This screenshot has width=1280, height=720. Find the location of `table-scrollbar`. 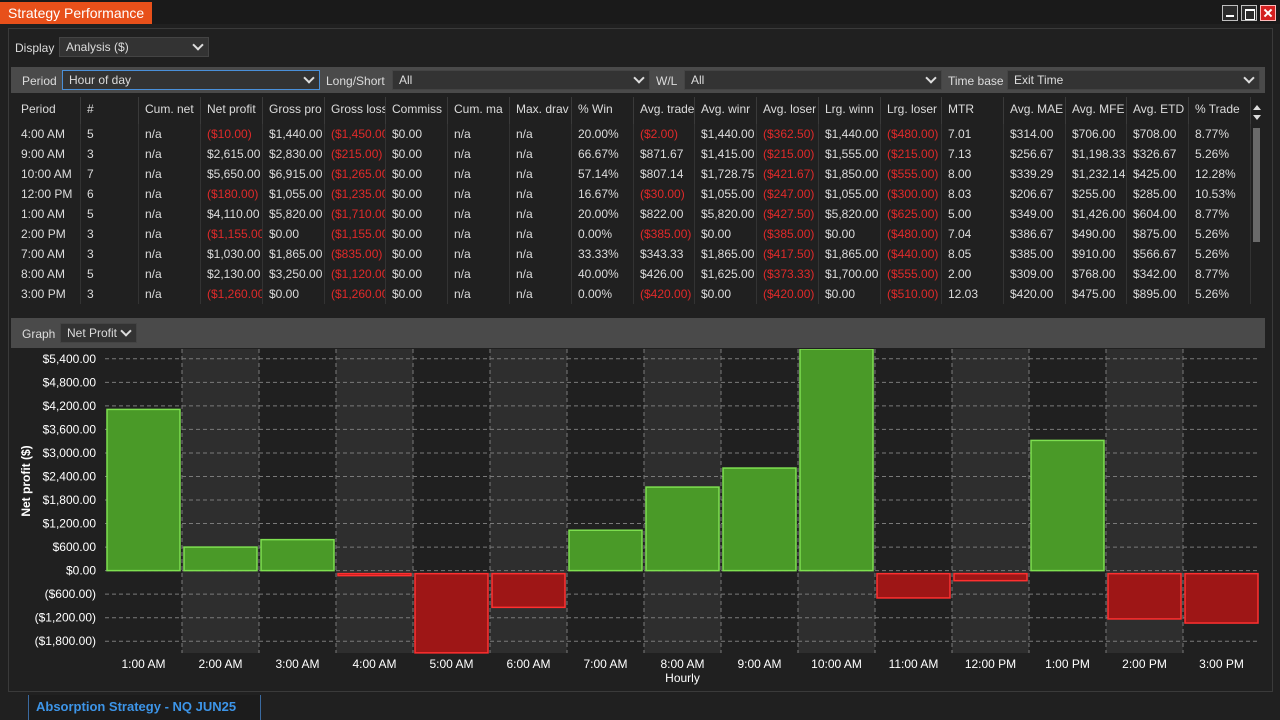

table-scrollbar is located at coordinates (1257, 205).